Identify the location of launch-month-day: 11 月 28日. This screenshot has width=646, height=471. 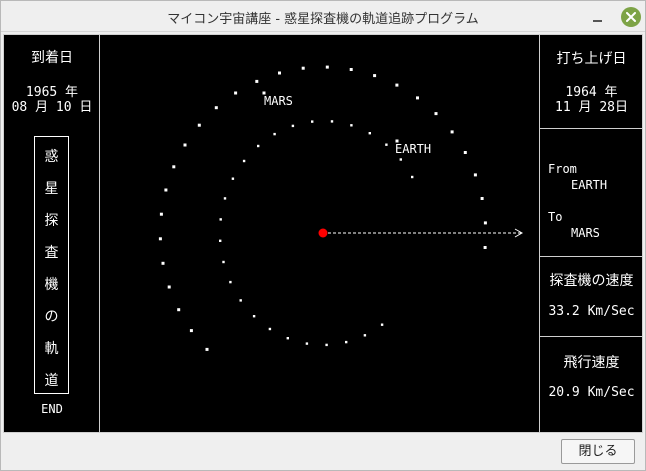
(591, 107).